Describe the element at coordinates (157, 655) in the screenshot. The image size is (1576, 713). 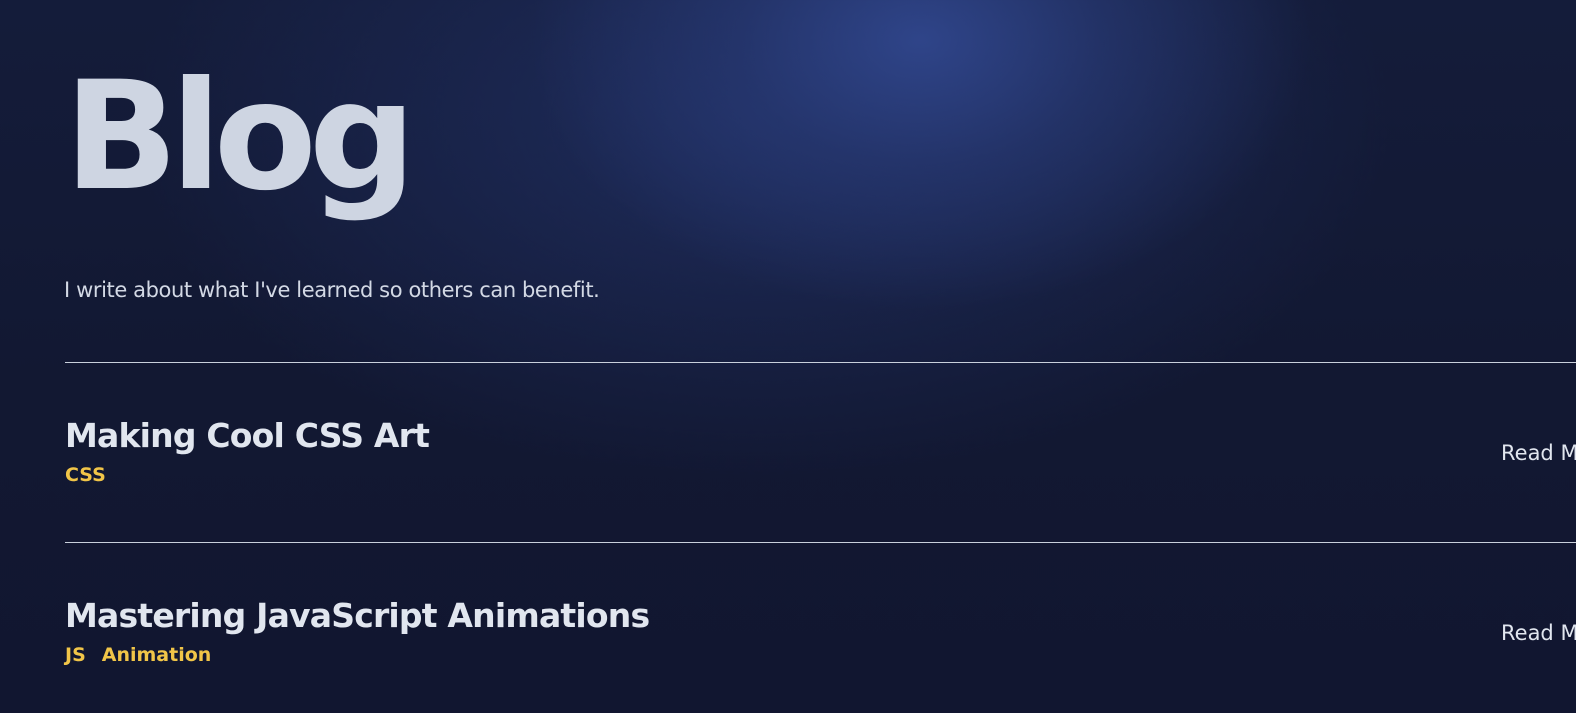
I see `tag-badge: Animation` at that location.